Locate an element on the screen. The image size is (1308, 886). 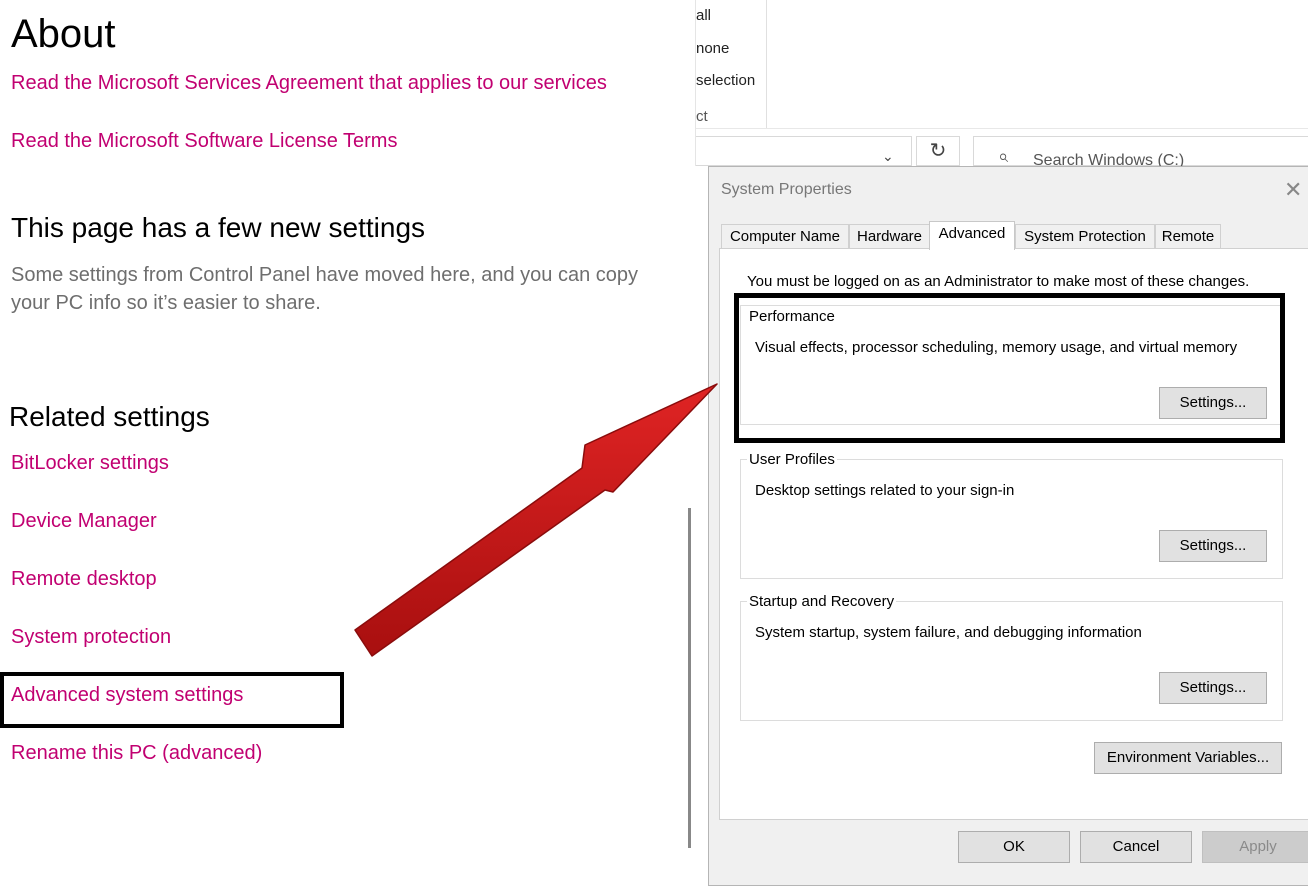
chevron-down-icon: ⌄ is located at coordinates (888, 156).